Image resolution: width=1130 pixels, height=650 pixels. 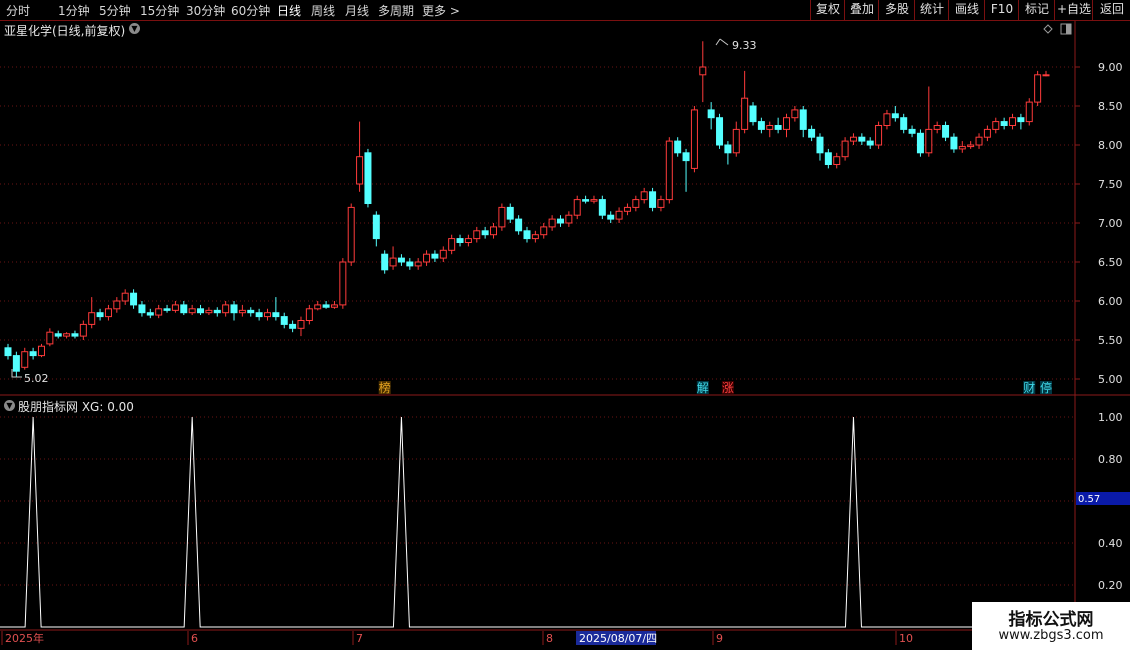 What do you see at coordinates (134, 28) in the screenshot?
I see `chevron-down-icon: ▼` at bounding box center [134, 28].